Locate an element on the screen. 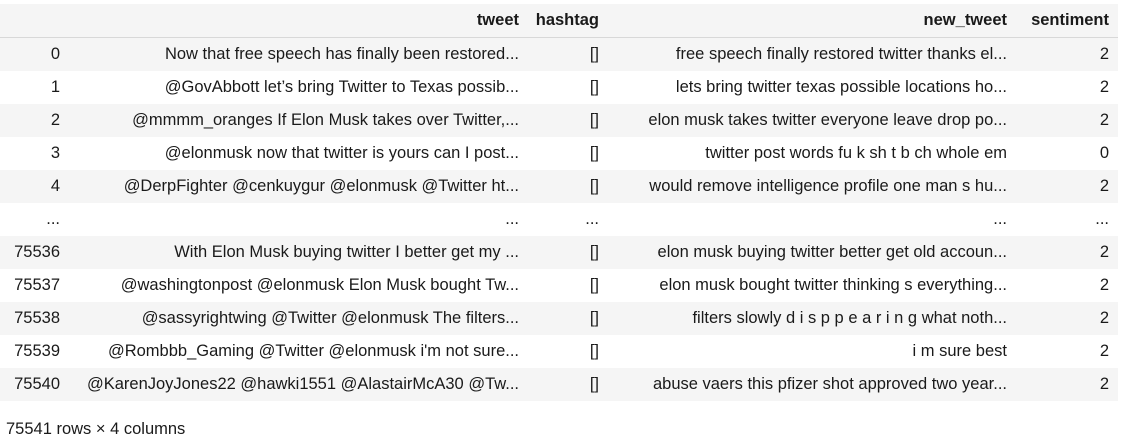 This screenshot has width=1123, height=445. dataframe-shape-label: 75541 rows × 4 columns is located at coordinates (96, 429).